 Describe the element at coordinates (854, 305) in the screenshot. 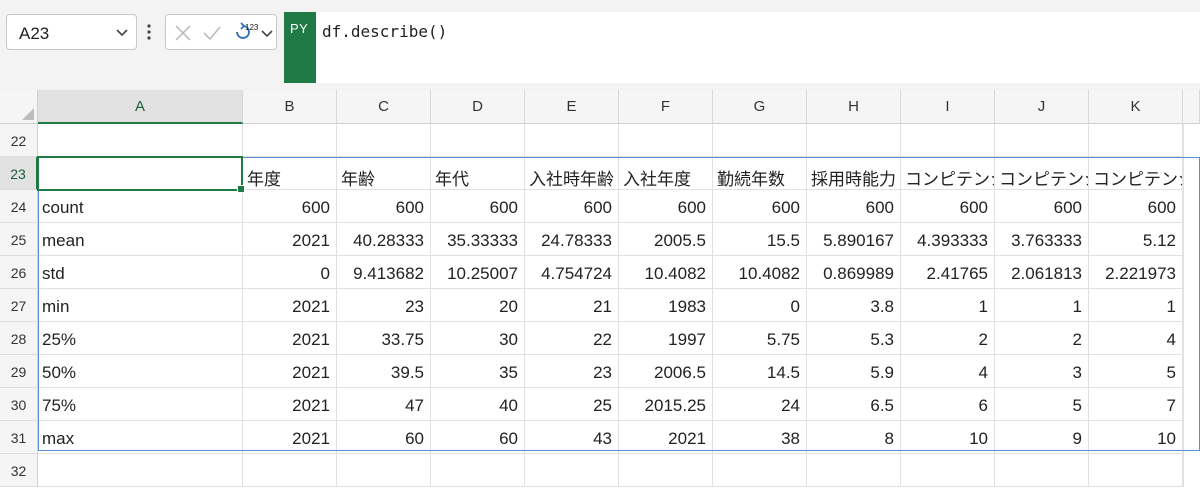

I see `cell-h27: 3.8` at that location.